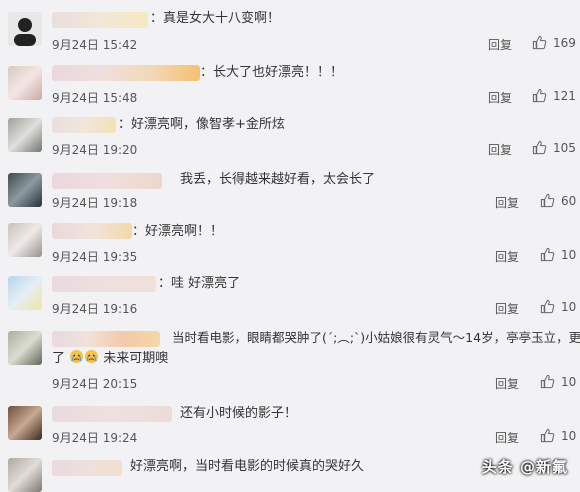 The image size is (580, 492). Describe the element at coordinates (290, 238) in the screenshot. I see `comment-item: ：好漂亮啊！！ 9月24日 19:35 回复 10` at that location.